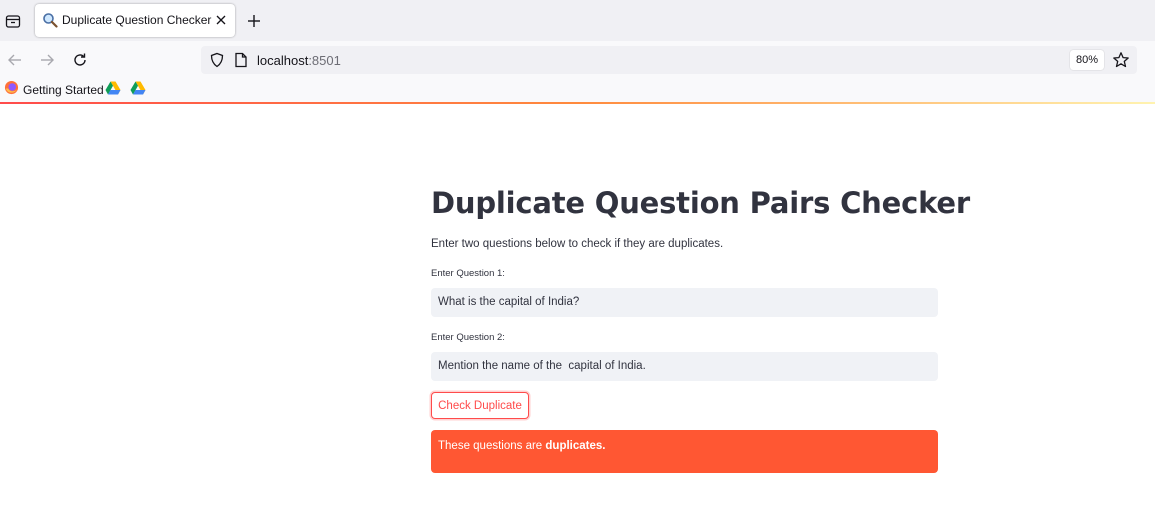 This screenshot has width=1155, height=507. I want to click on url-host: localhost, so click(283, 60).